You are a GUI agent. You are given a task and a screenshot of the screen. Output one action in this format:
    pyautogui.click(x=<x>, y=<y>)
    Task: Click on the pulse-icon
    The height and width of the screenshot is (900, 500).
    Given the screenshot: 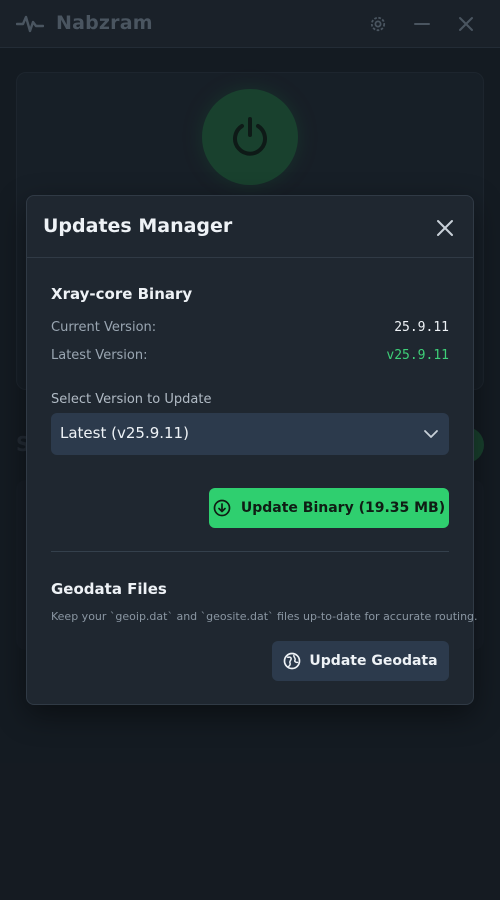 What is the action you would take?
    pyautogui.click(x=30, y=24)
    